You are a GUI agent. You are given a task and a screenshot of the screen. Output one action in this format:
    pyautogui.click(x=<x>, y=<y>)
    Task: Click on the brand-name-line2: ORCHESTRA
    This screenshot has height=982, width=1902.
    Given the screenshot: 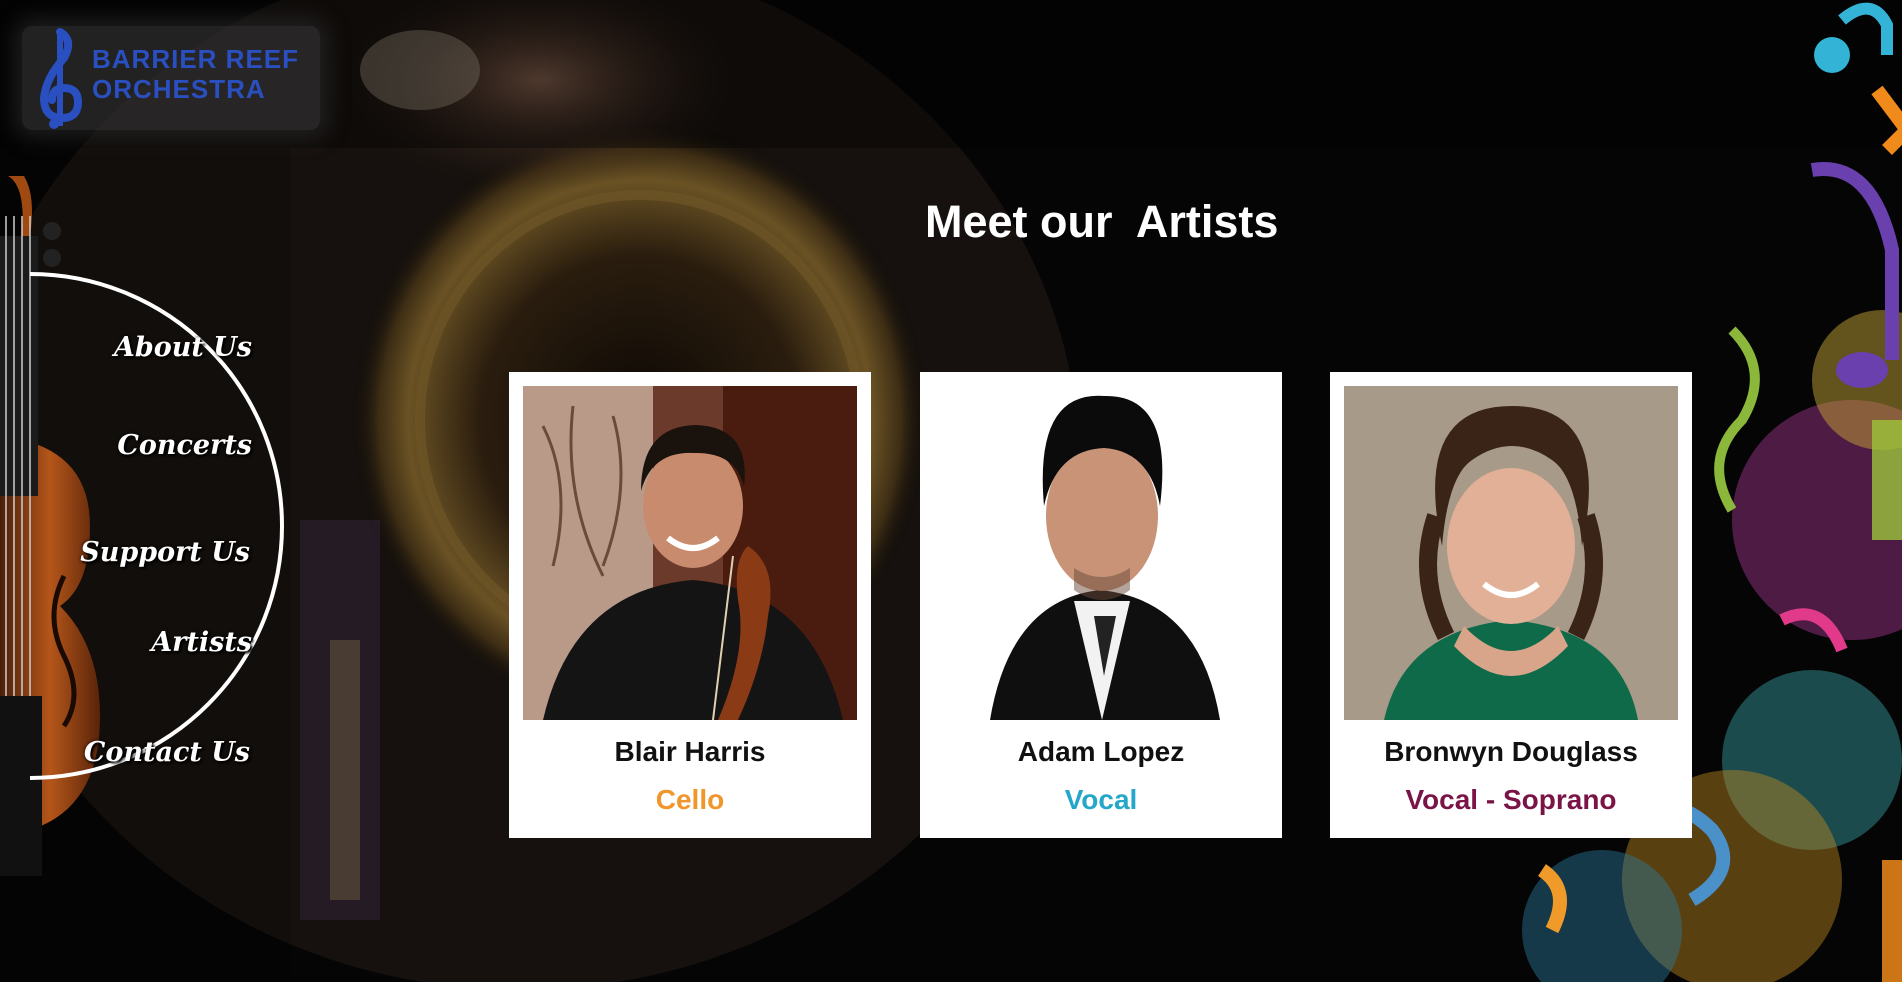 What is the action you would take?
    pyautogui.click(x=179, y=89)
    